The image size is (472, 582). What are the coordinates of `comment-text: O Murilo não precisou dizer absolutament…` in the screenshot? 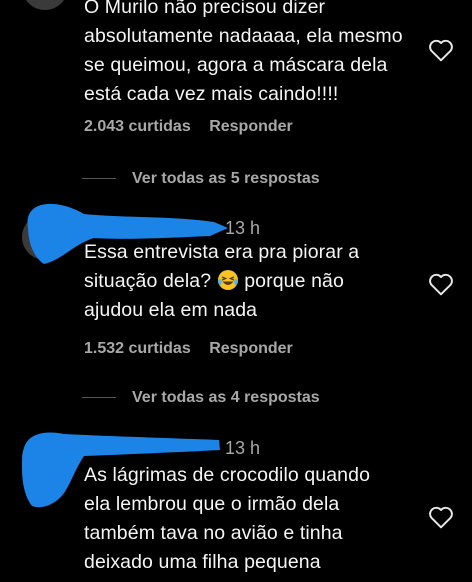 It's located at (243, 54).